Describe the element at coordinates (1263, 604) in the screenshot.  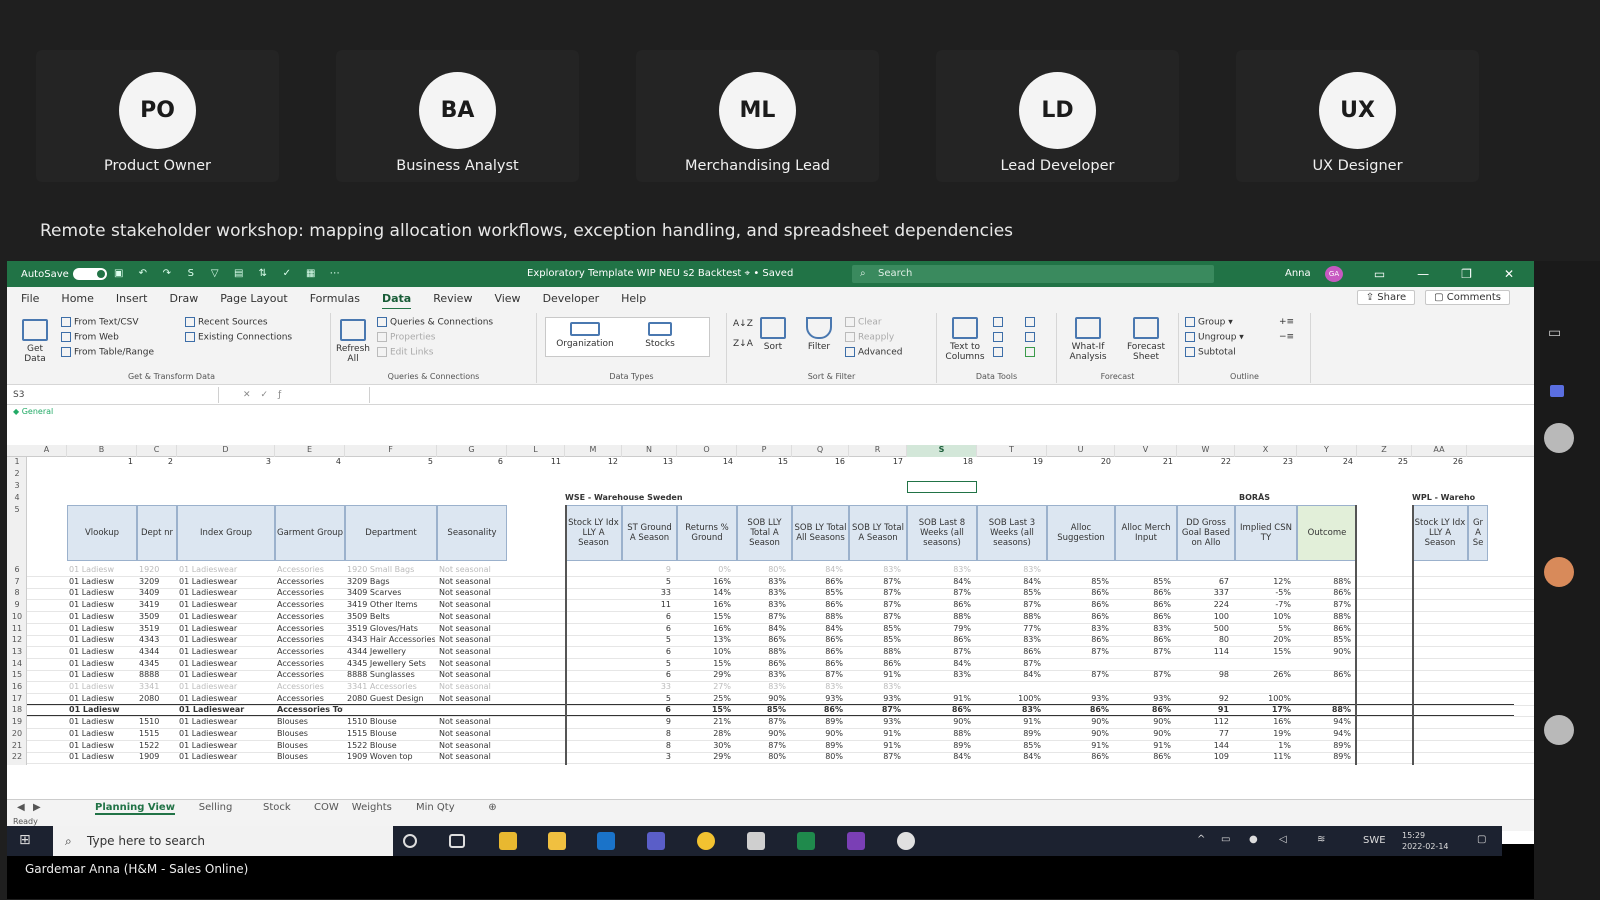
I see `table-cell: -7%` at that location.